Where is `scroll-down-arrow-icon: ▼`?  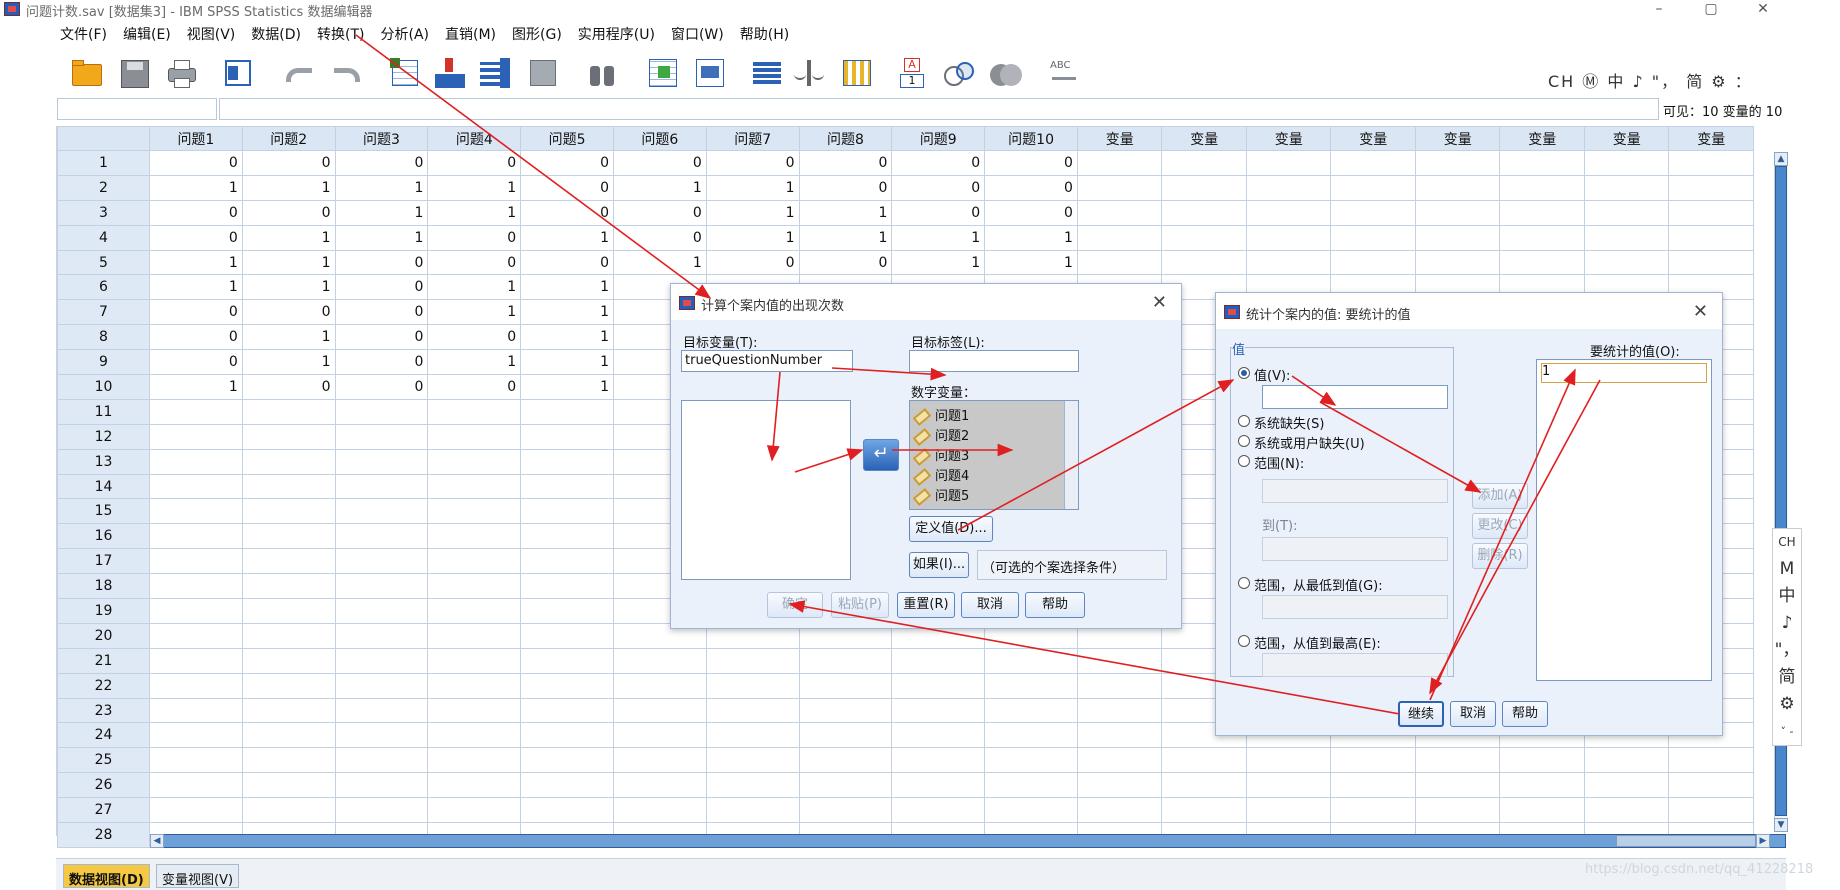 scroll-down-arrow-icon: ▼ is located at coordinates (1781, 825).